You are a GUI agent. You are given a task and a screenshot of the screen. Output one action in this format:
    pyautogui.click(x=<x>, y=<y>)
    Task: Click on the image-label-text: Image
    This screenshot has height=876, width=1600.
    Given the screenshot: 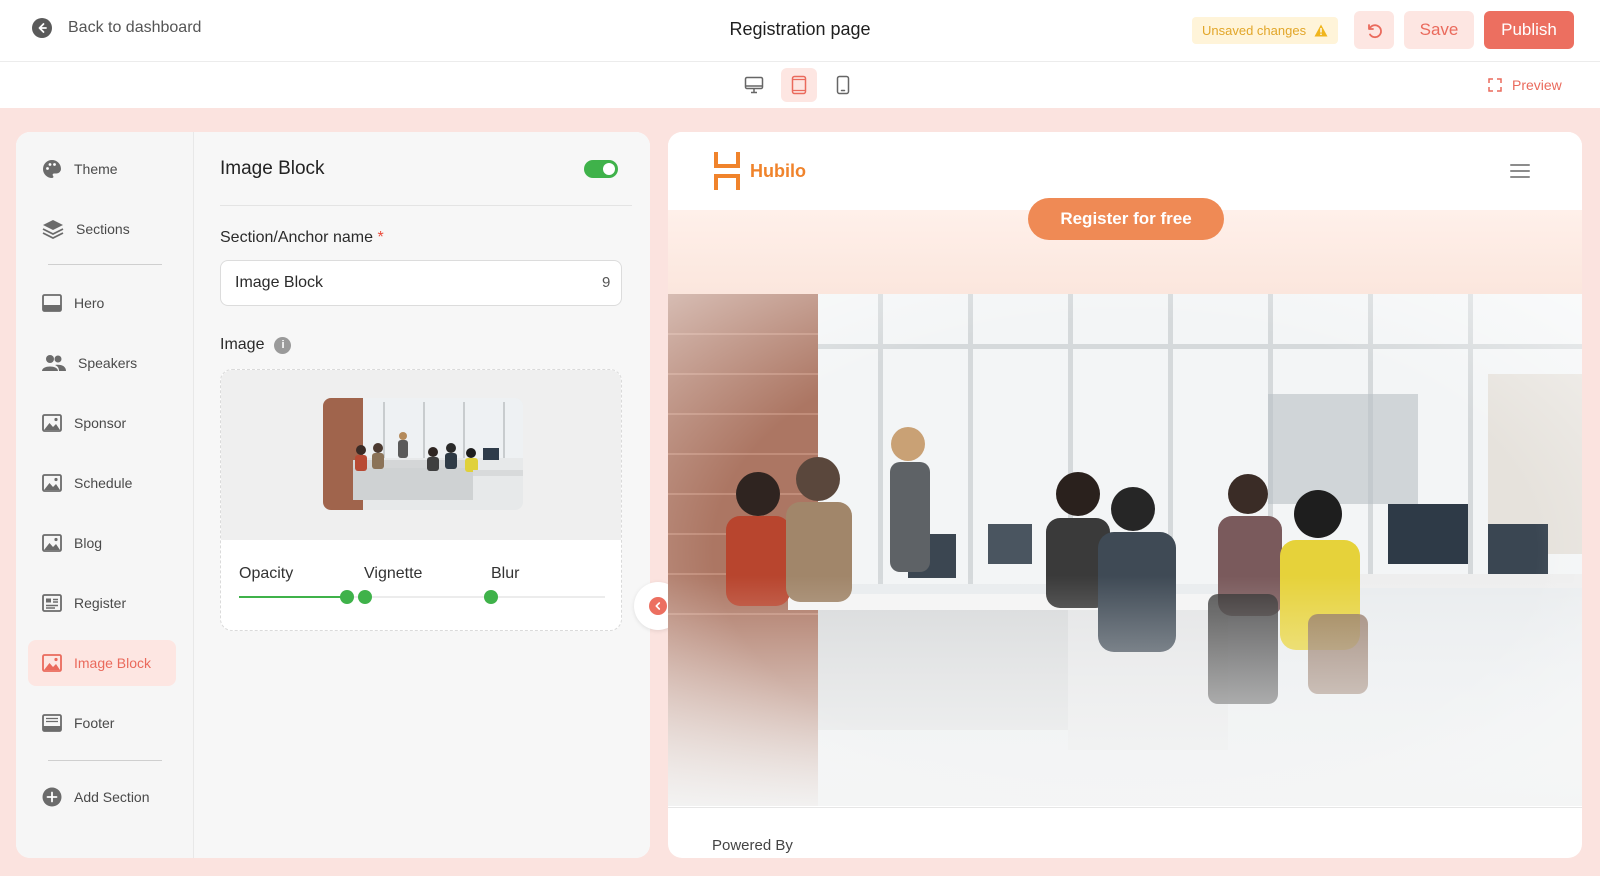 What is the action you would take?
    pyautogui.click(x=242, y=344)
    